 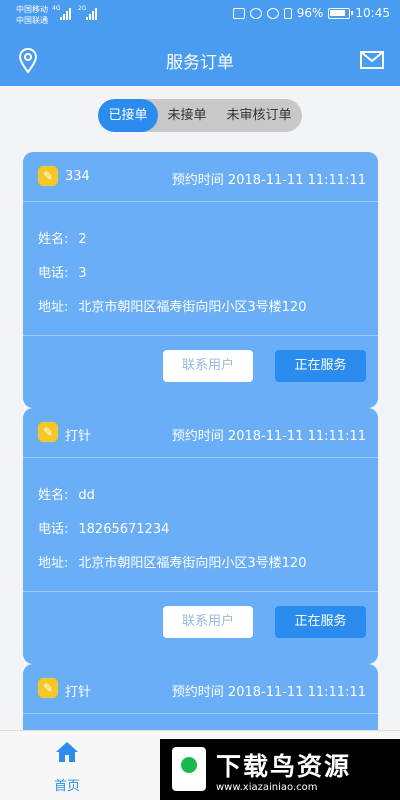 I want to click on page-title: 服务订单, so click(x=200, y=63).